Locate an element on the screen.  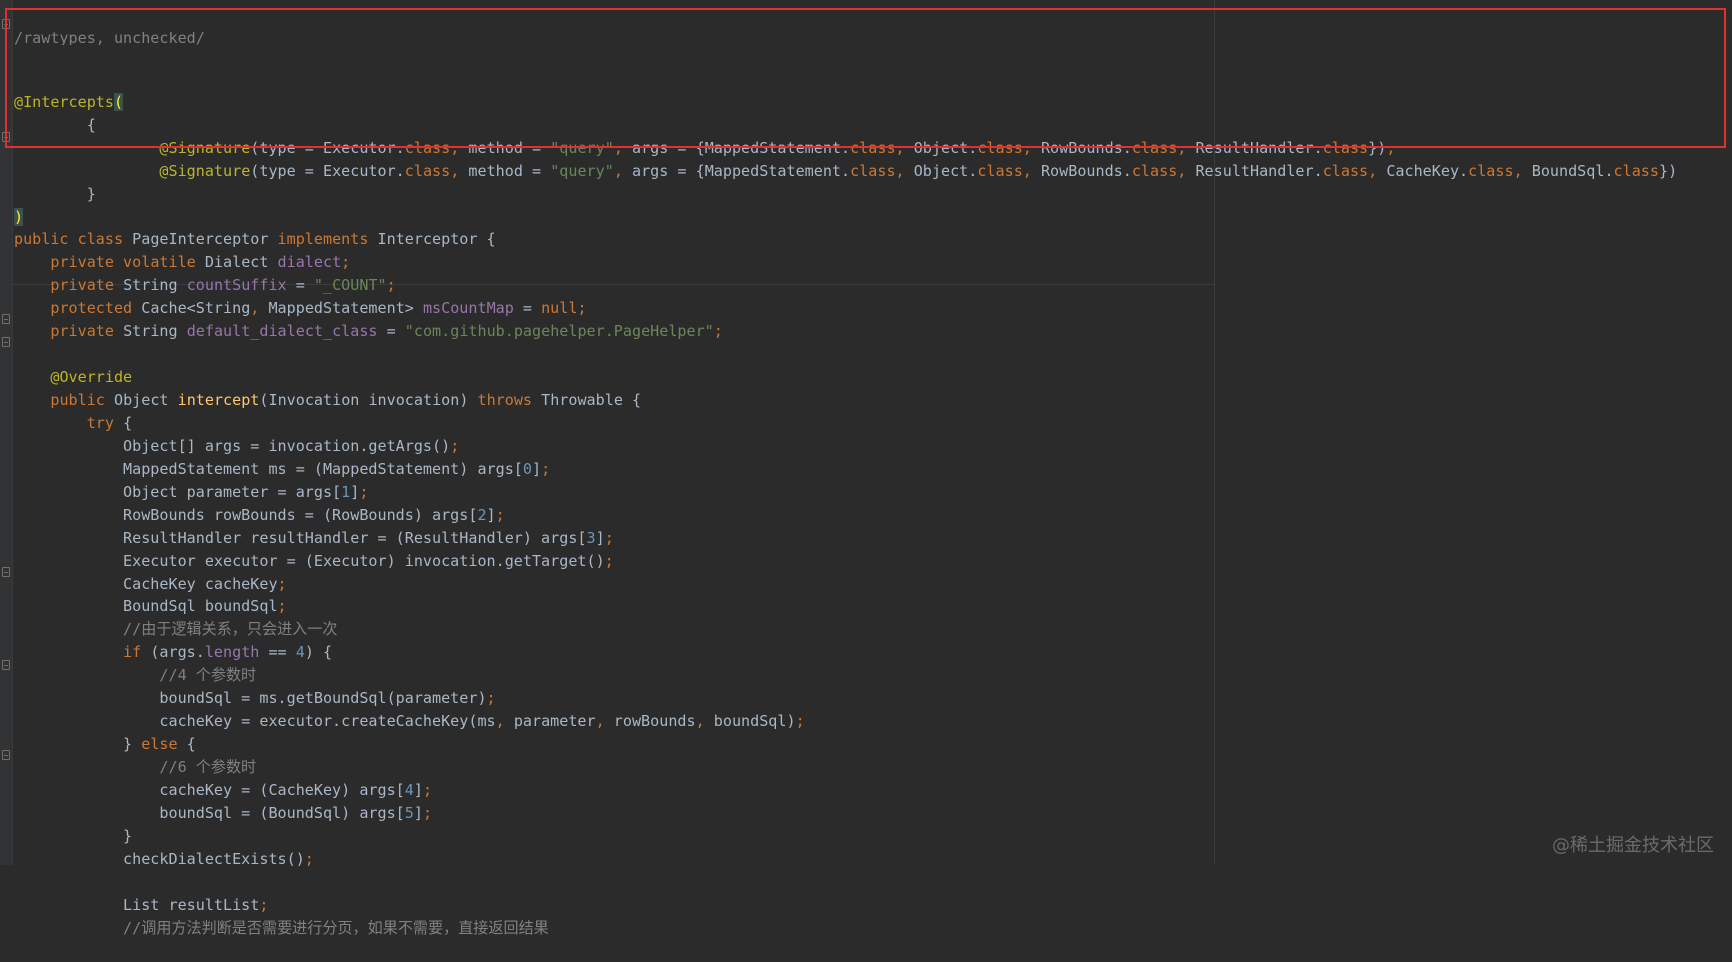
code-token: method = is located at coordinates (509, 170).